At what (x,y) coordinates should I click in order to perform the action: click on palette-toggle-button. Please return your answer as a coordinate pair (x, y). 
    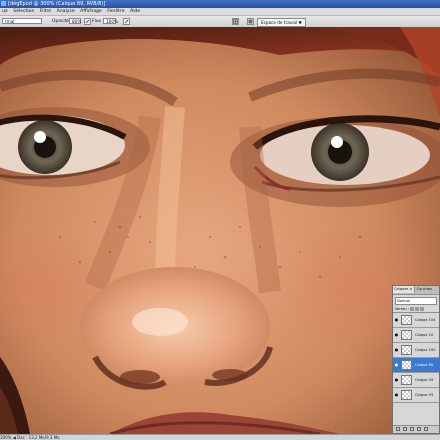
    Looking at the image, I should click on (235, 21).